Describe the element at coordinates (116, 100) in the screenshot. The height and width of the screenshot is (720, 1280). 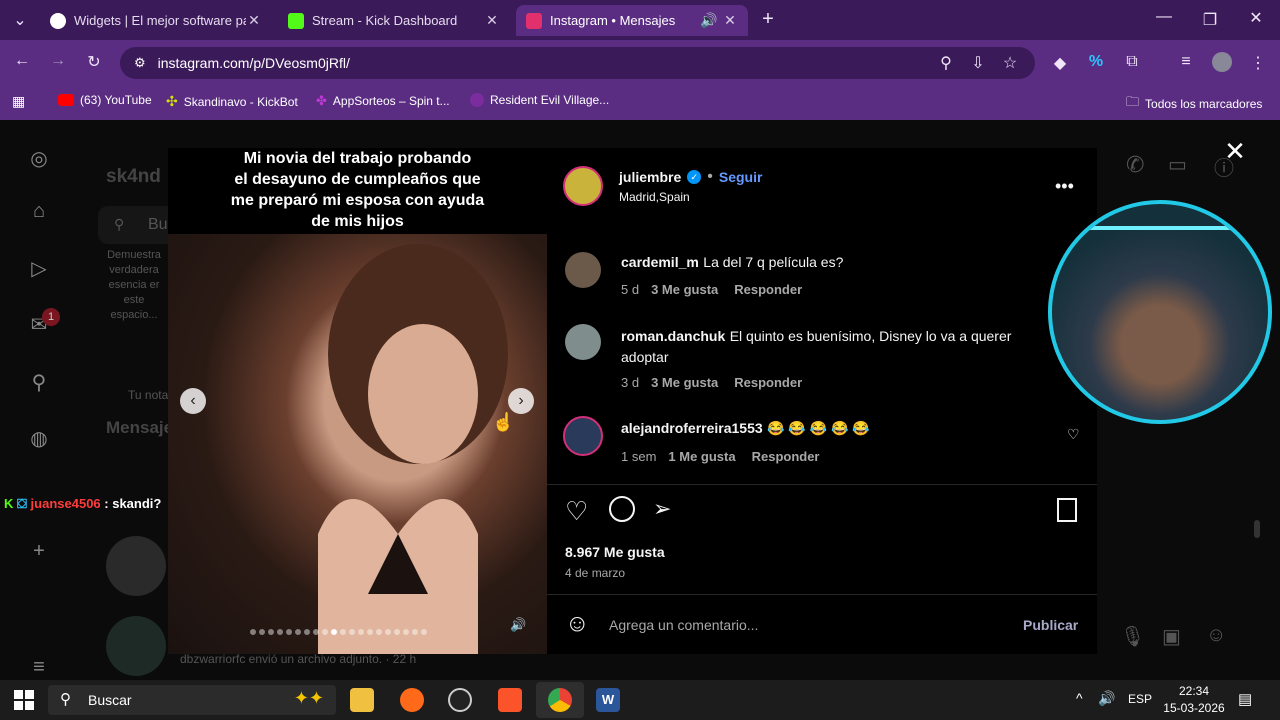
I see `bookmark-label: (63) YouTube` at that location.